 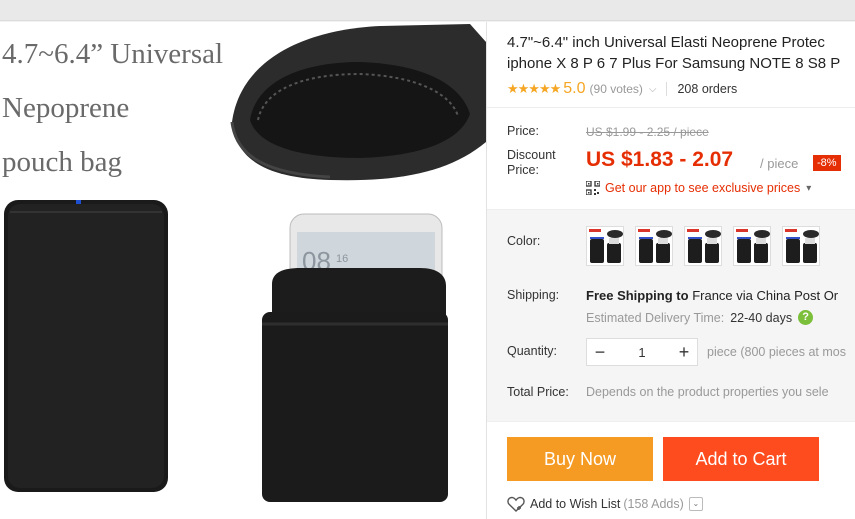 What do you see at coordinates (358, 102) in the screenshot?
I see `pouch-opening-closeup` at bounding box center [358, 102].